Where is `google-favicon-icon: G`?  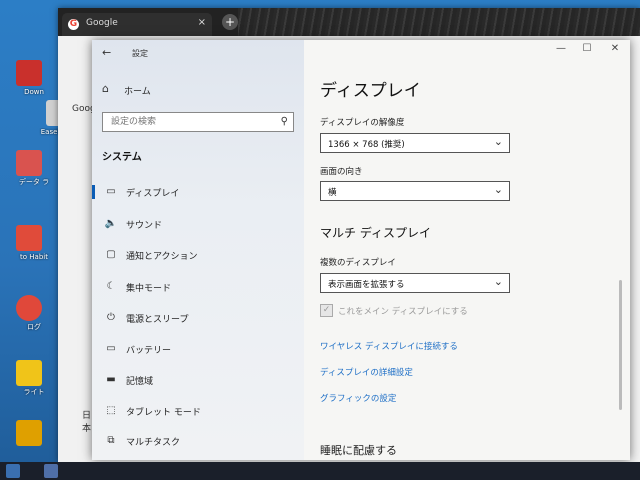
google-favicon-icon: G is located at coordinates (73, 24).